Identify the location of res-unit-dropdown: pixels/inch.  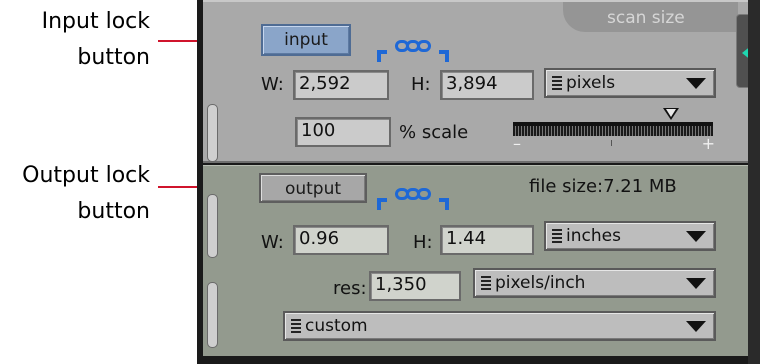
(594, 283).